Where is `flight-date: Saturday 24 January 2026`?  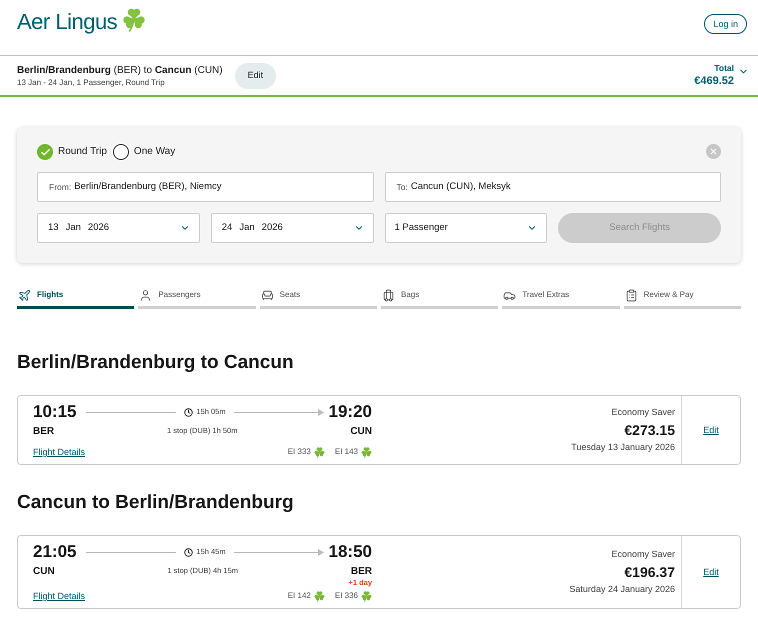
flight-date: Saturday 24 January 2026 is located at coordinates (622, 589).